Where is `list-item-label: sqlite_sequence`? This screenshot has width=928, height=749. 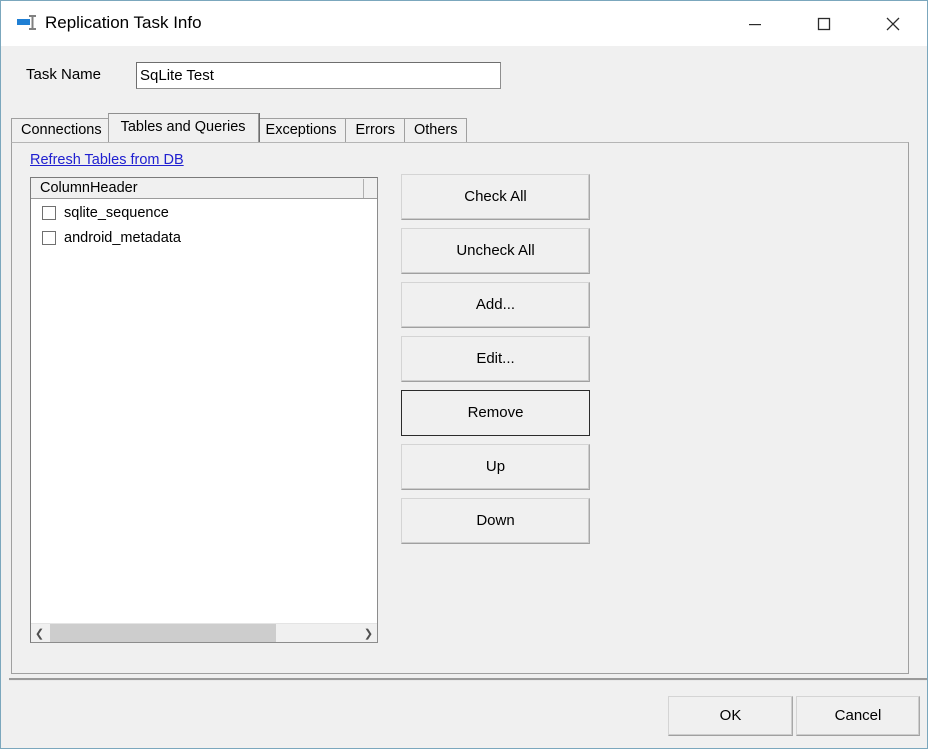
list-item-label: sqlite_sequence is located at coordinates (116, 212).